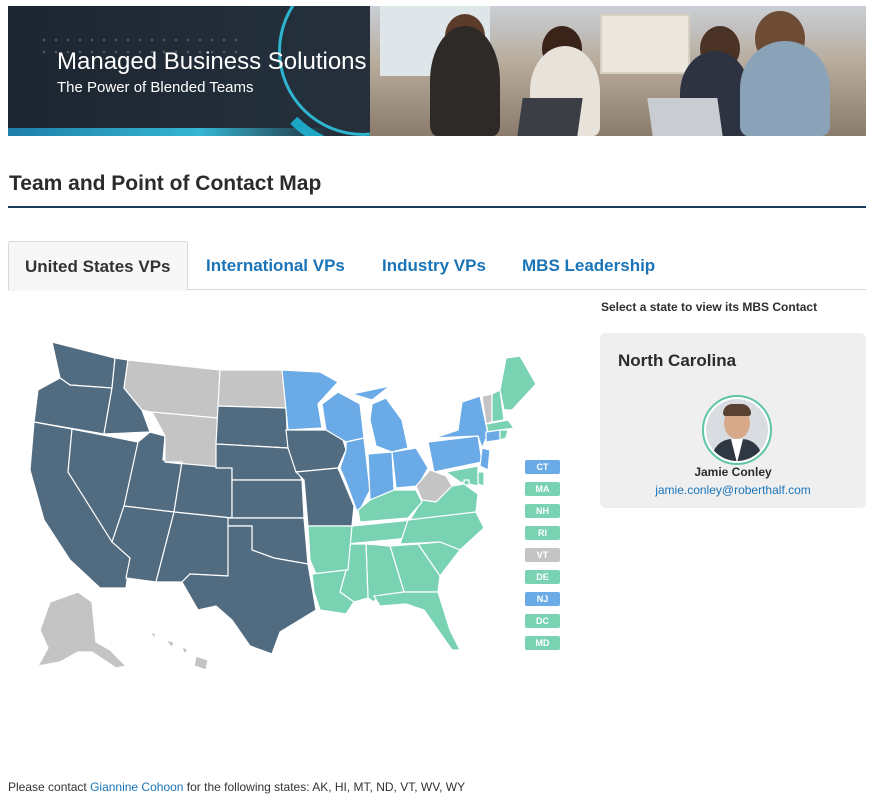 The width and height of the screenshot is (875, 808). What do you see at coordinates (417, 621) in the screenshot?
I see `state-fl` at bounding box center [417, 621].